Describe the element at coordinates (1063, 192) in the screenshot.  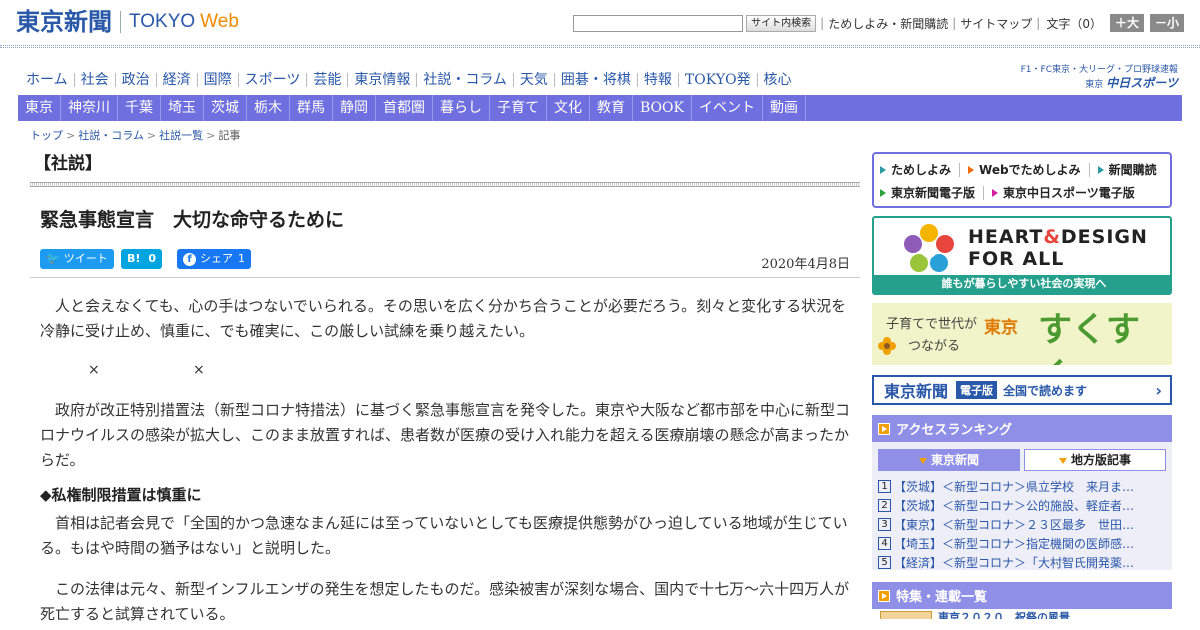
I see `promo-chunichi-digital-link: 東京中日スポーツ電子版` at that location.